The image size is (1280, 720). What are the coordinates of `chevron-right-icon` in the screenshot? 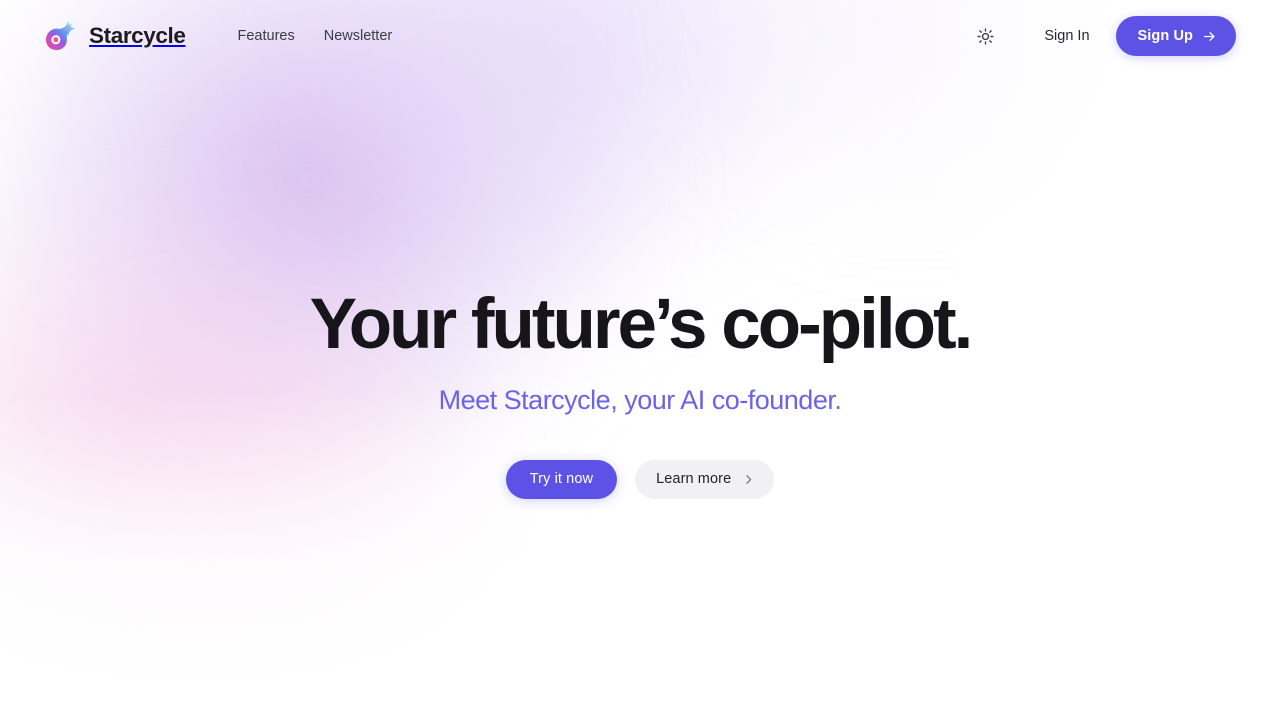 It's located at (749, 479).